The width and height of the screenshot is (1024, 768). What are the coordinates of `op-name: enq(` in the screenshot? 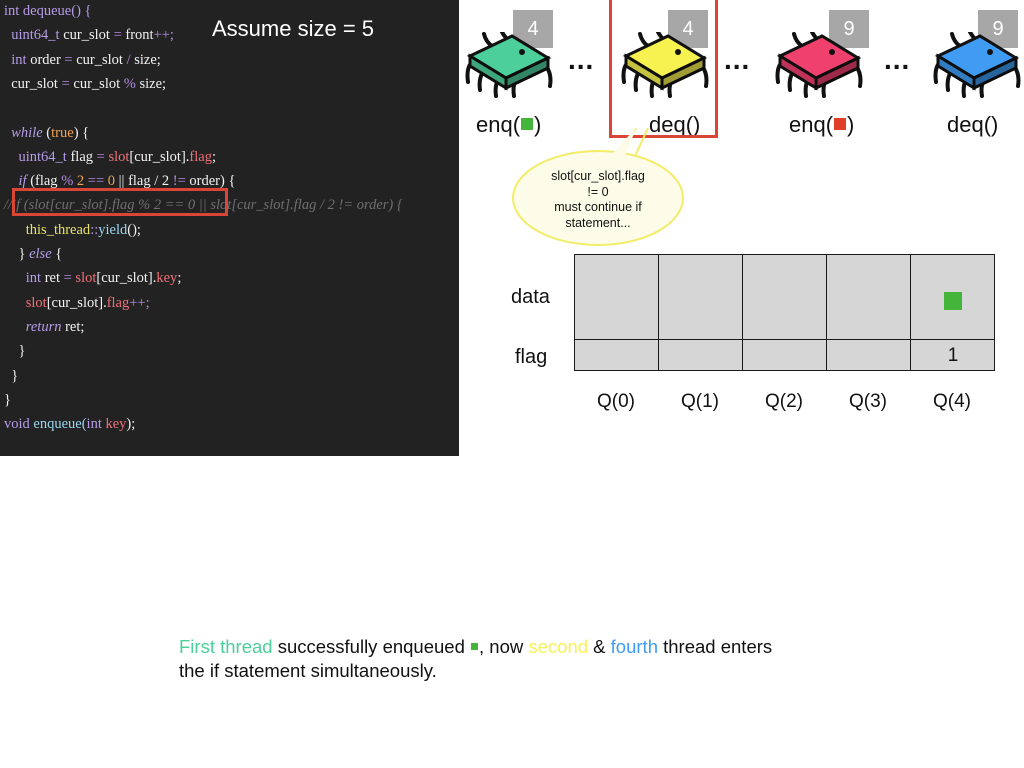 It's located at (811, 124).